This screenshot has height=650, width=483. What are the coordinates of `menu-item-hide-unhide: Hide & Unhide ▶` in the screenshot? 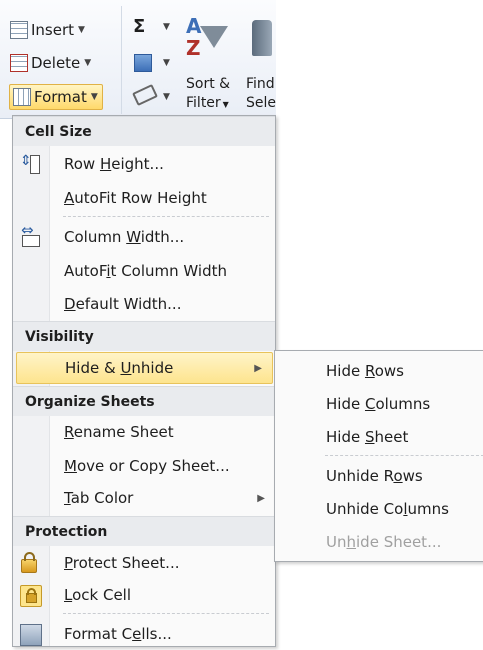 It's located at (144, 368).